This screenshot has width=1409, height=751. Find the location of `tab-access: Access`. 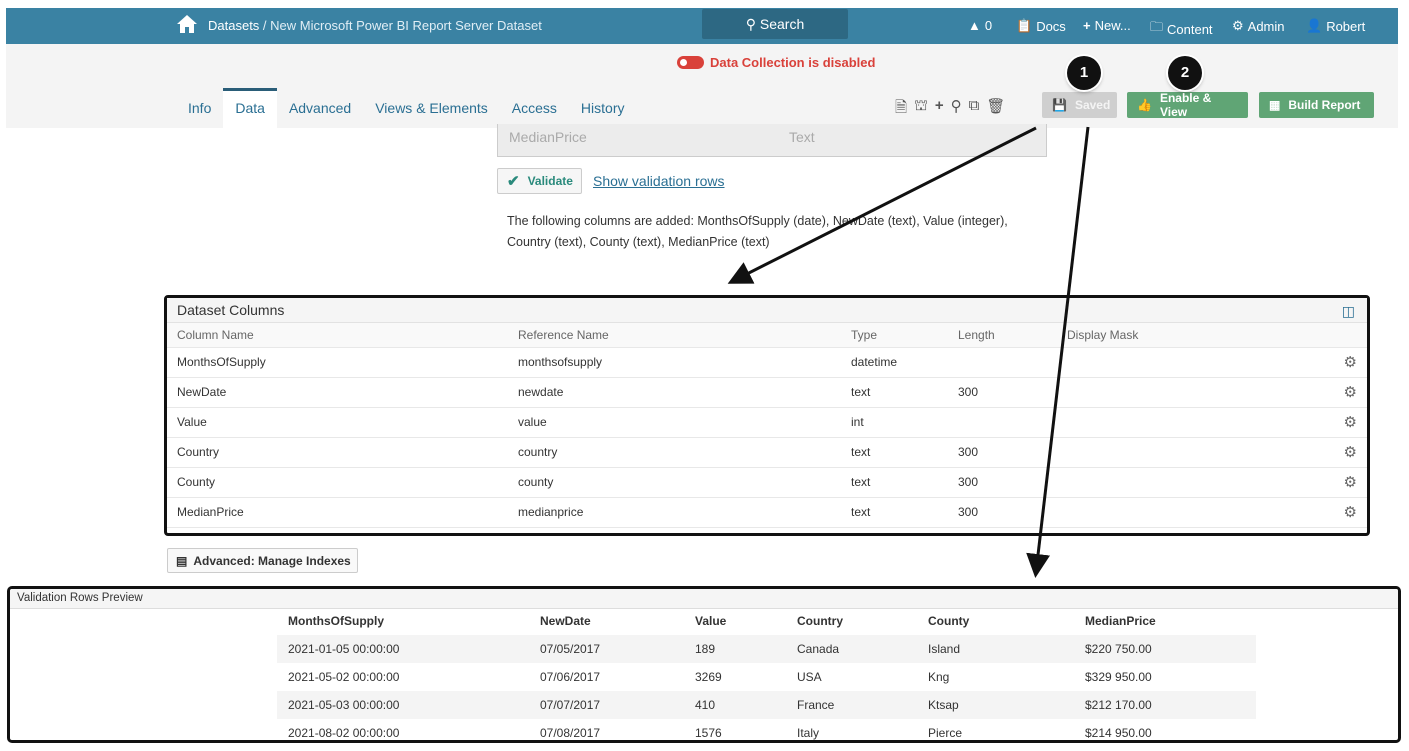

tab-access: Access is located at coordinates (534, 108).